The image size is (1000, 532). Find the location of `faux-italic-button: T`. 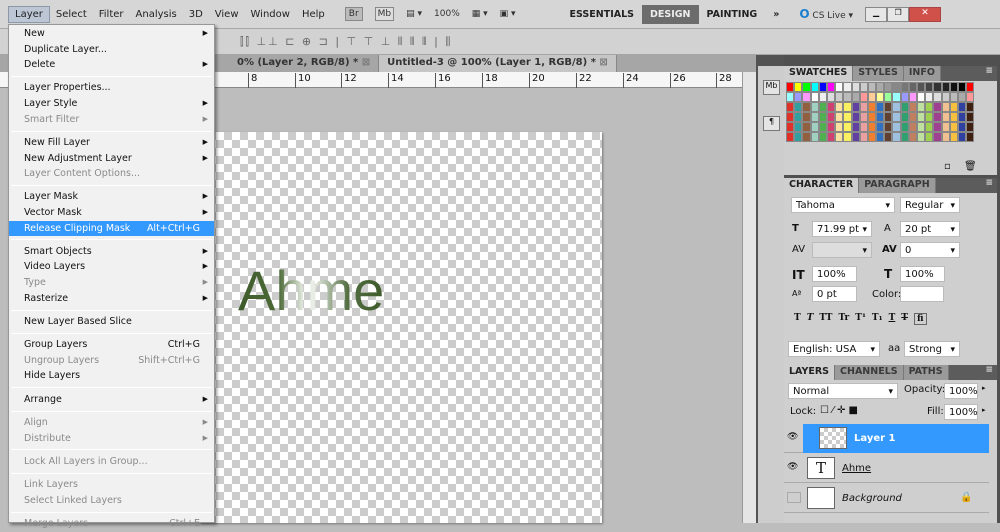

faux-italic-button: T is located at coordinates (810, 319).